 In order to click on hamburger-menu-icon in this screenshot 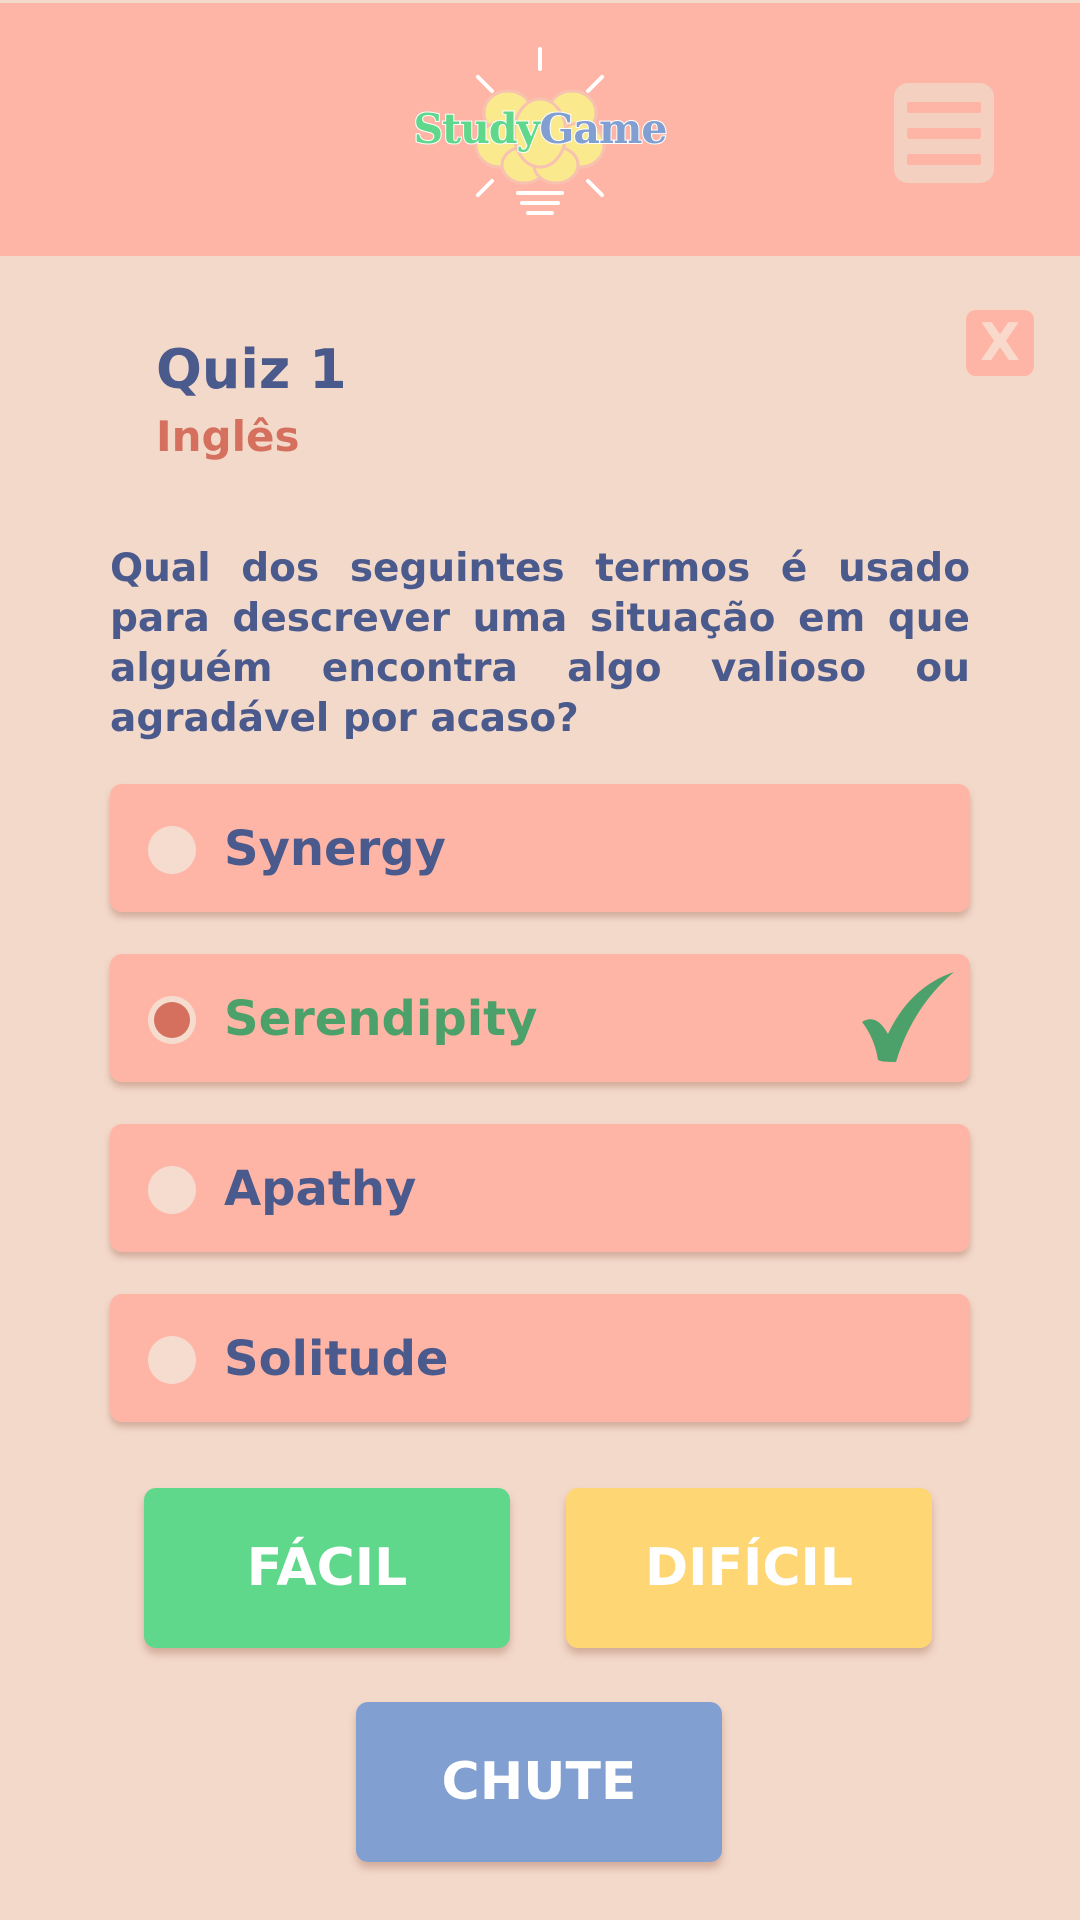, I will do `click(944, 133)`.